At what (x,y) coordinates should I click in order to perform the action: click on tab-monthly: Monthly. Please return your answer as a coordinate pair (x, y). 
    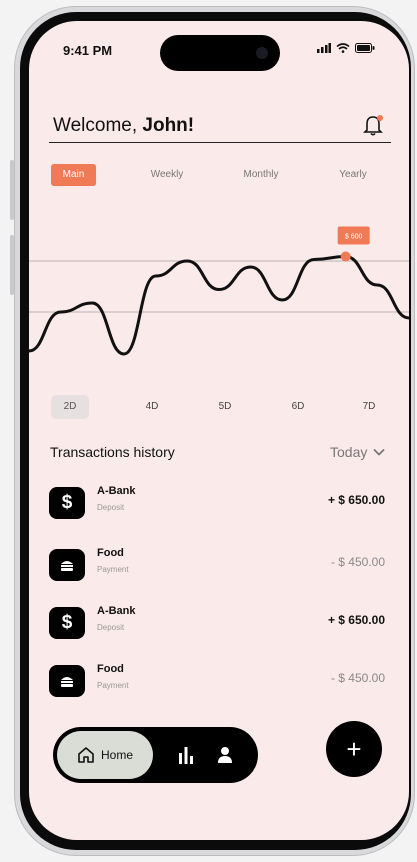
    Looking at the image, I should click on (261, 175).